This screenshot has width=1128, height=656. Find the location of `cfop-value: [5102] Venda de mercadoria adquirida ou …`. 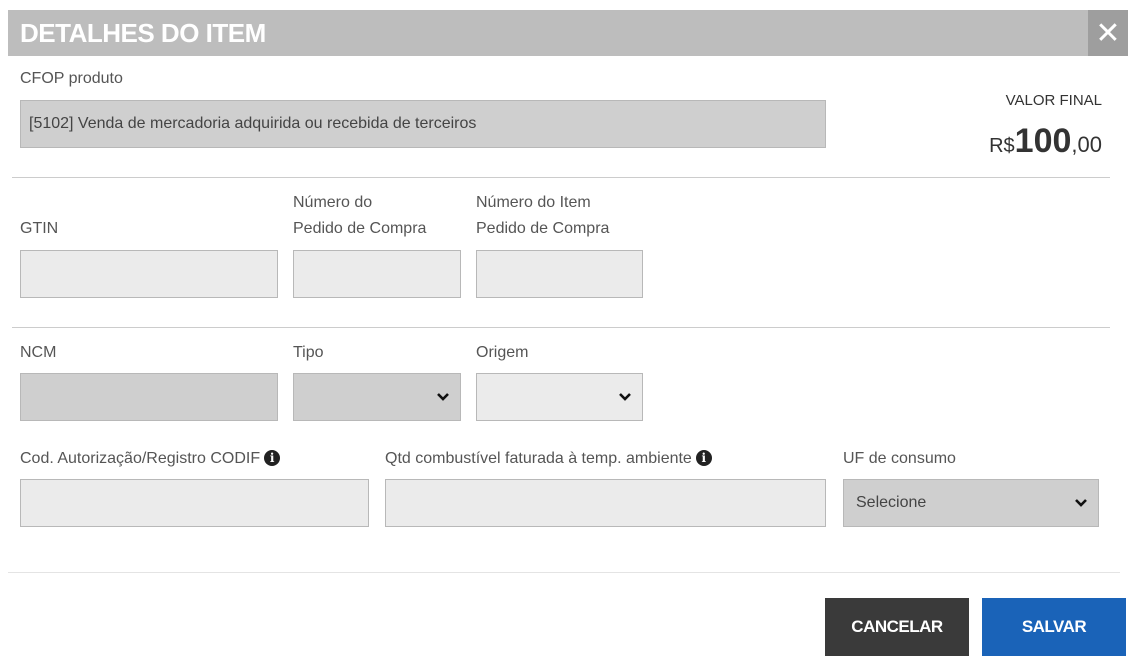

cfop-value: [5102] Venda de mercadoria adquirida ou … is located at coordinates (253, 123).